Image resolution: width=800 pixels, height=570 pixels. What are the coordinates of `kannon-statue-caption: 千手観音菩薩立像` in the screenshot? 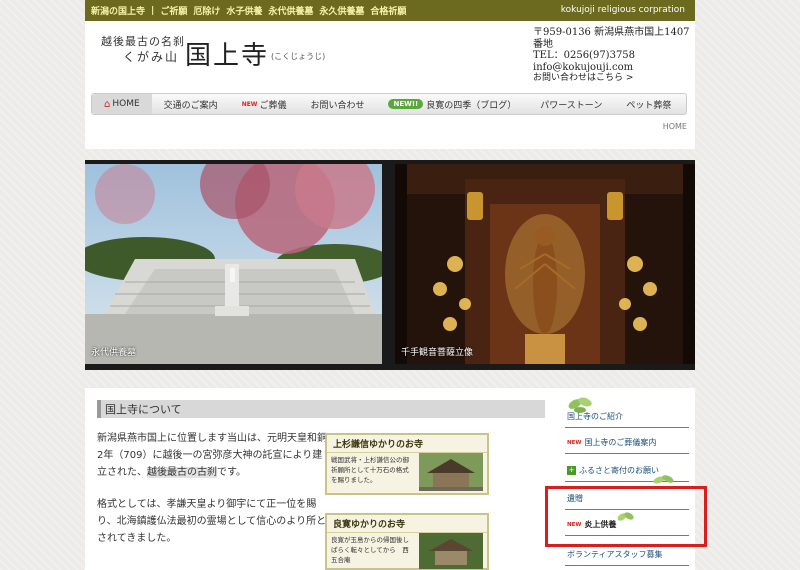 It's located at (437, 353).